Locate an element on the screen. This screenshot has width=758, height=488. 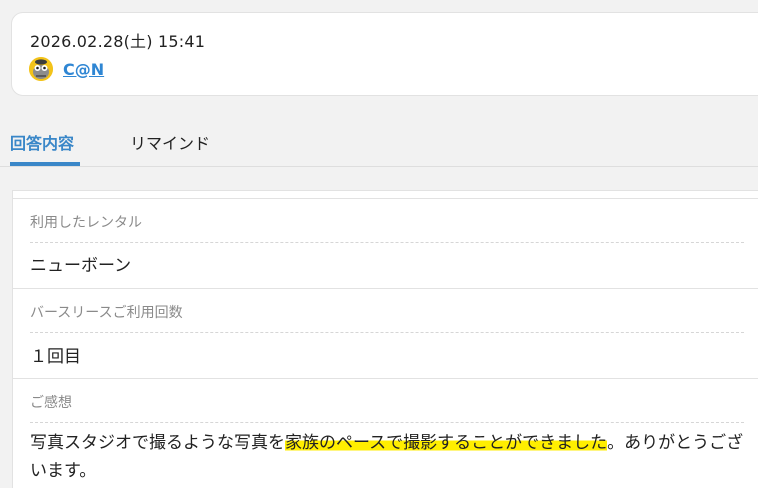
comment-text-highlighted: 家族のペースで撮影することができました is located at coordinates (446, 443).